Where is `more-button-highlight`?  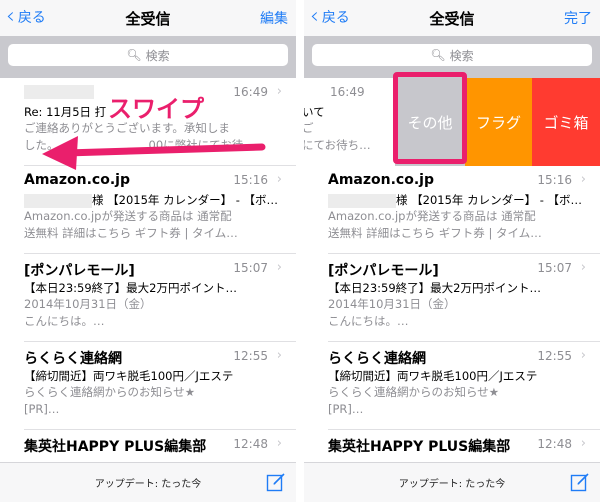 more-button-highlight is located at coordinates (430, 118).